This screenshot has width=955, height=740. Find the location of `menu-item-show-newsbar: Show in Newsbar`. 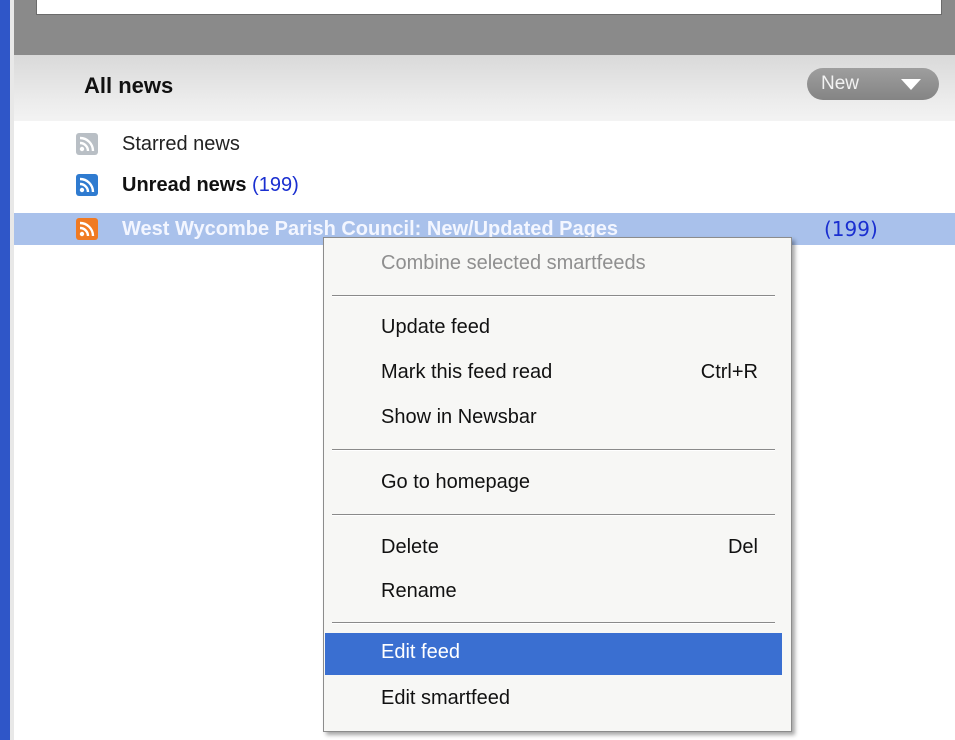

menu-item-show-newsbar: Show in Newsbar is located at coordinates (553, 418).